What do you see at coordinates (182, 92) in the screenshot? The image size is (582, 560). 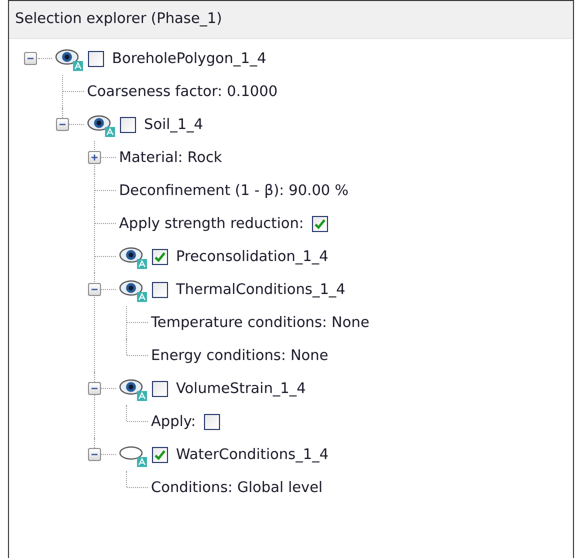 I see `property-label: Coarseness factor: 0.1000` at bounding box center [182, 92].